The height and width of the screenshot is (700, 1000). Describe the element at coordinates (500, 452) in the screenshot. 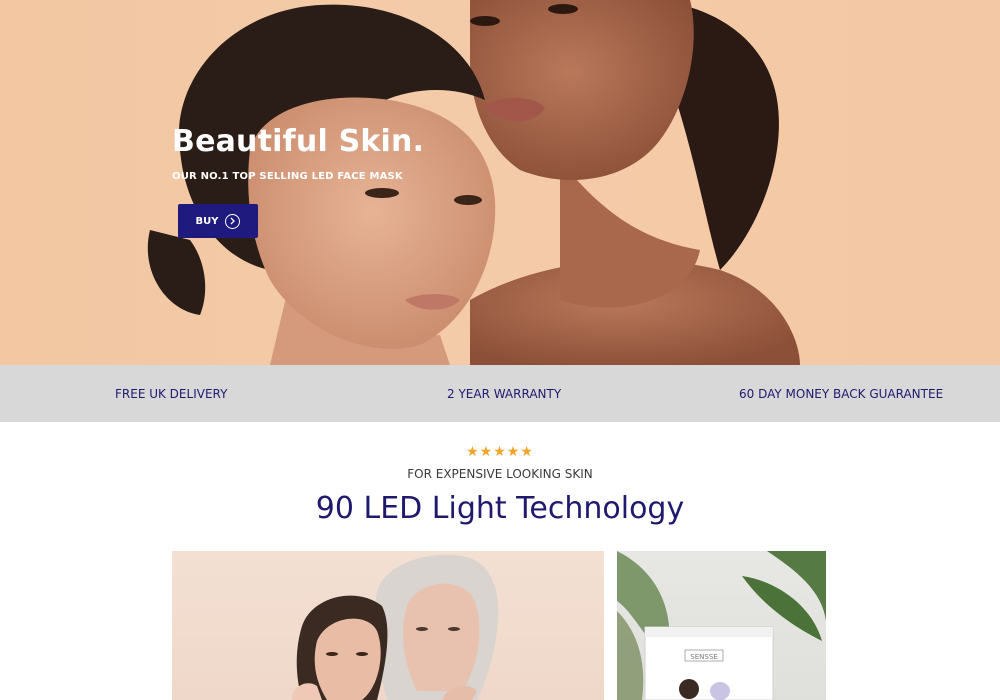

I see `star-rating: ★★★★★` at that location.